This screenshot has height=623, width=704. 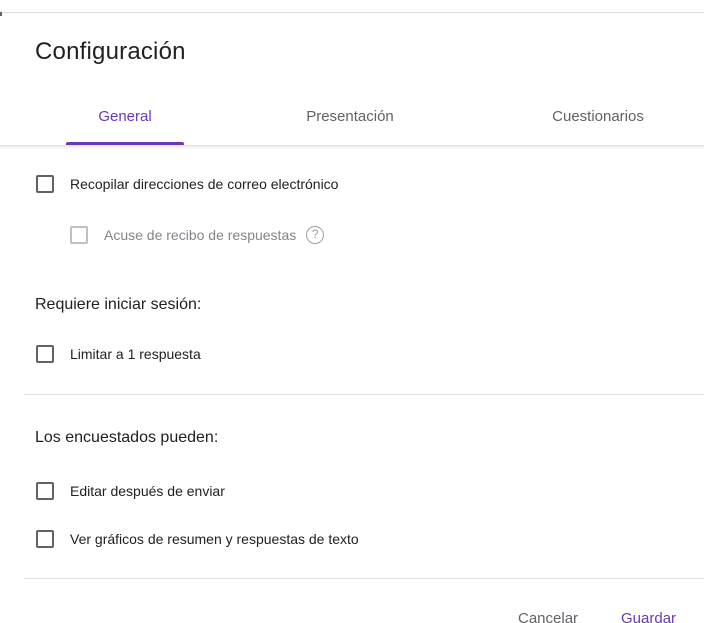 What do you see at coordinates (135, 354) in the screenshot?
I see `limit-one-response-label: Limitar a 1 respuesta` at bounding box center [135, 354].